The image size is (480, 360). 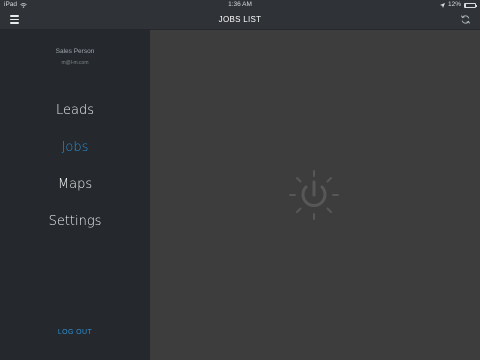 I want to click on refresh-icon, so click(x=465, y=19).